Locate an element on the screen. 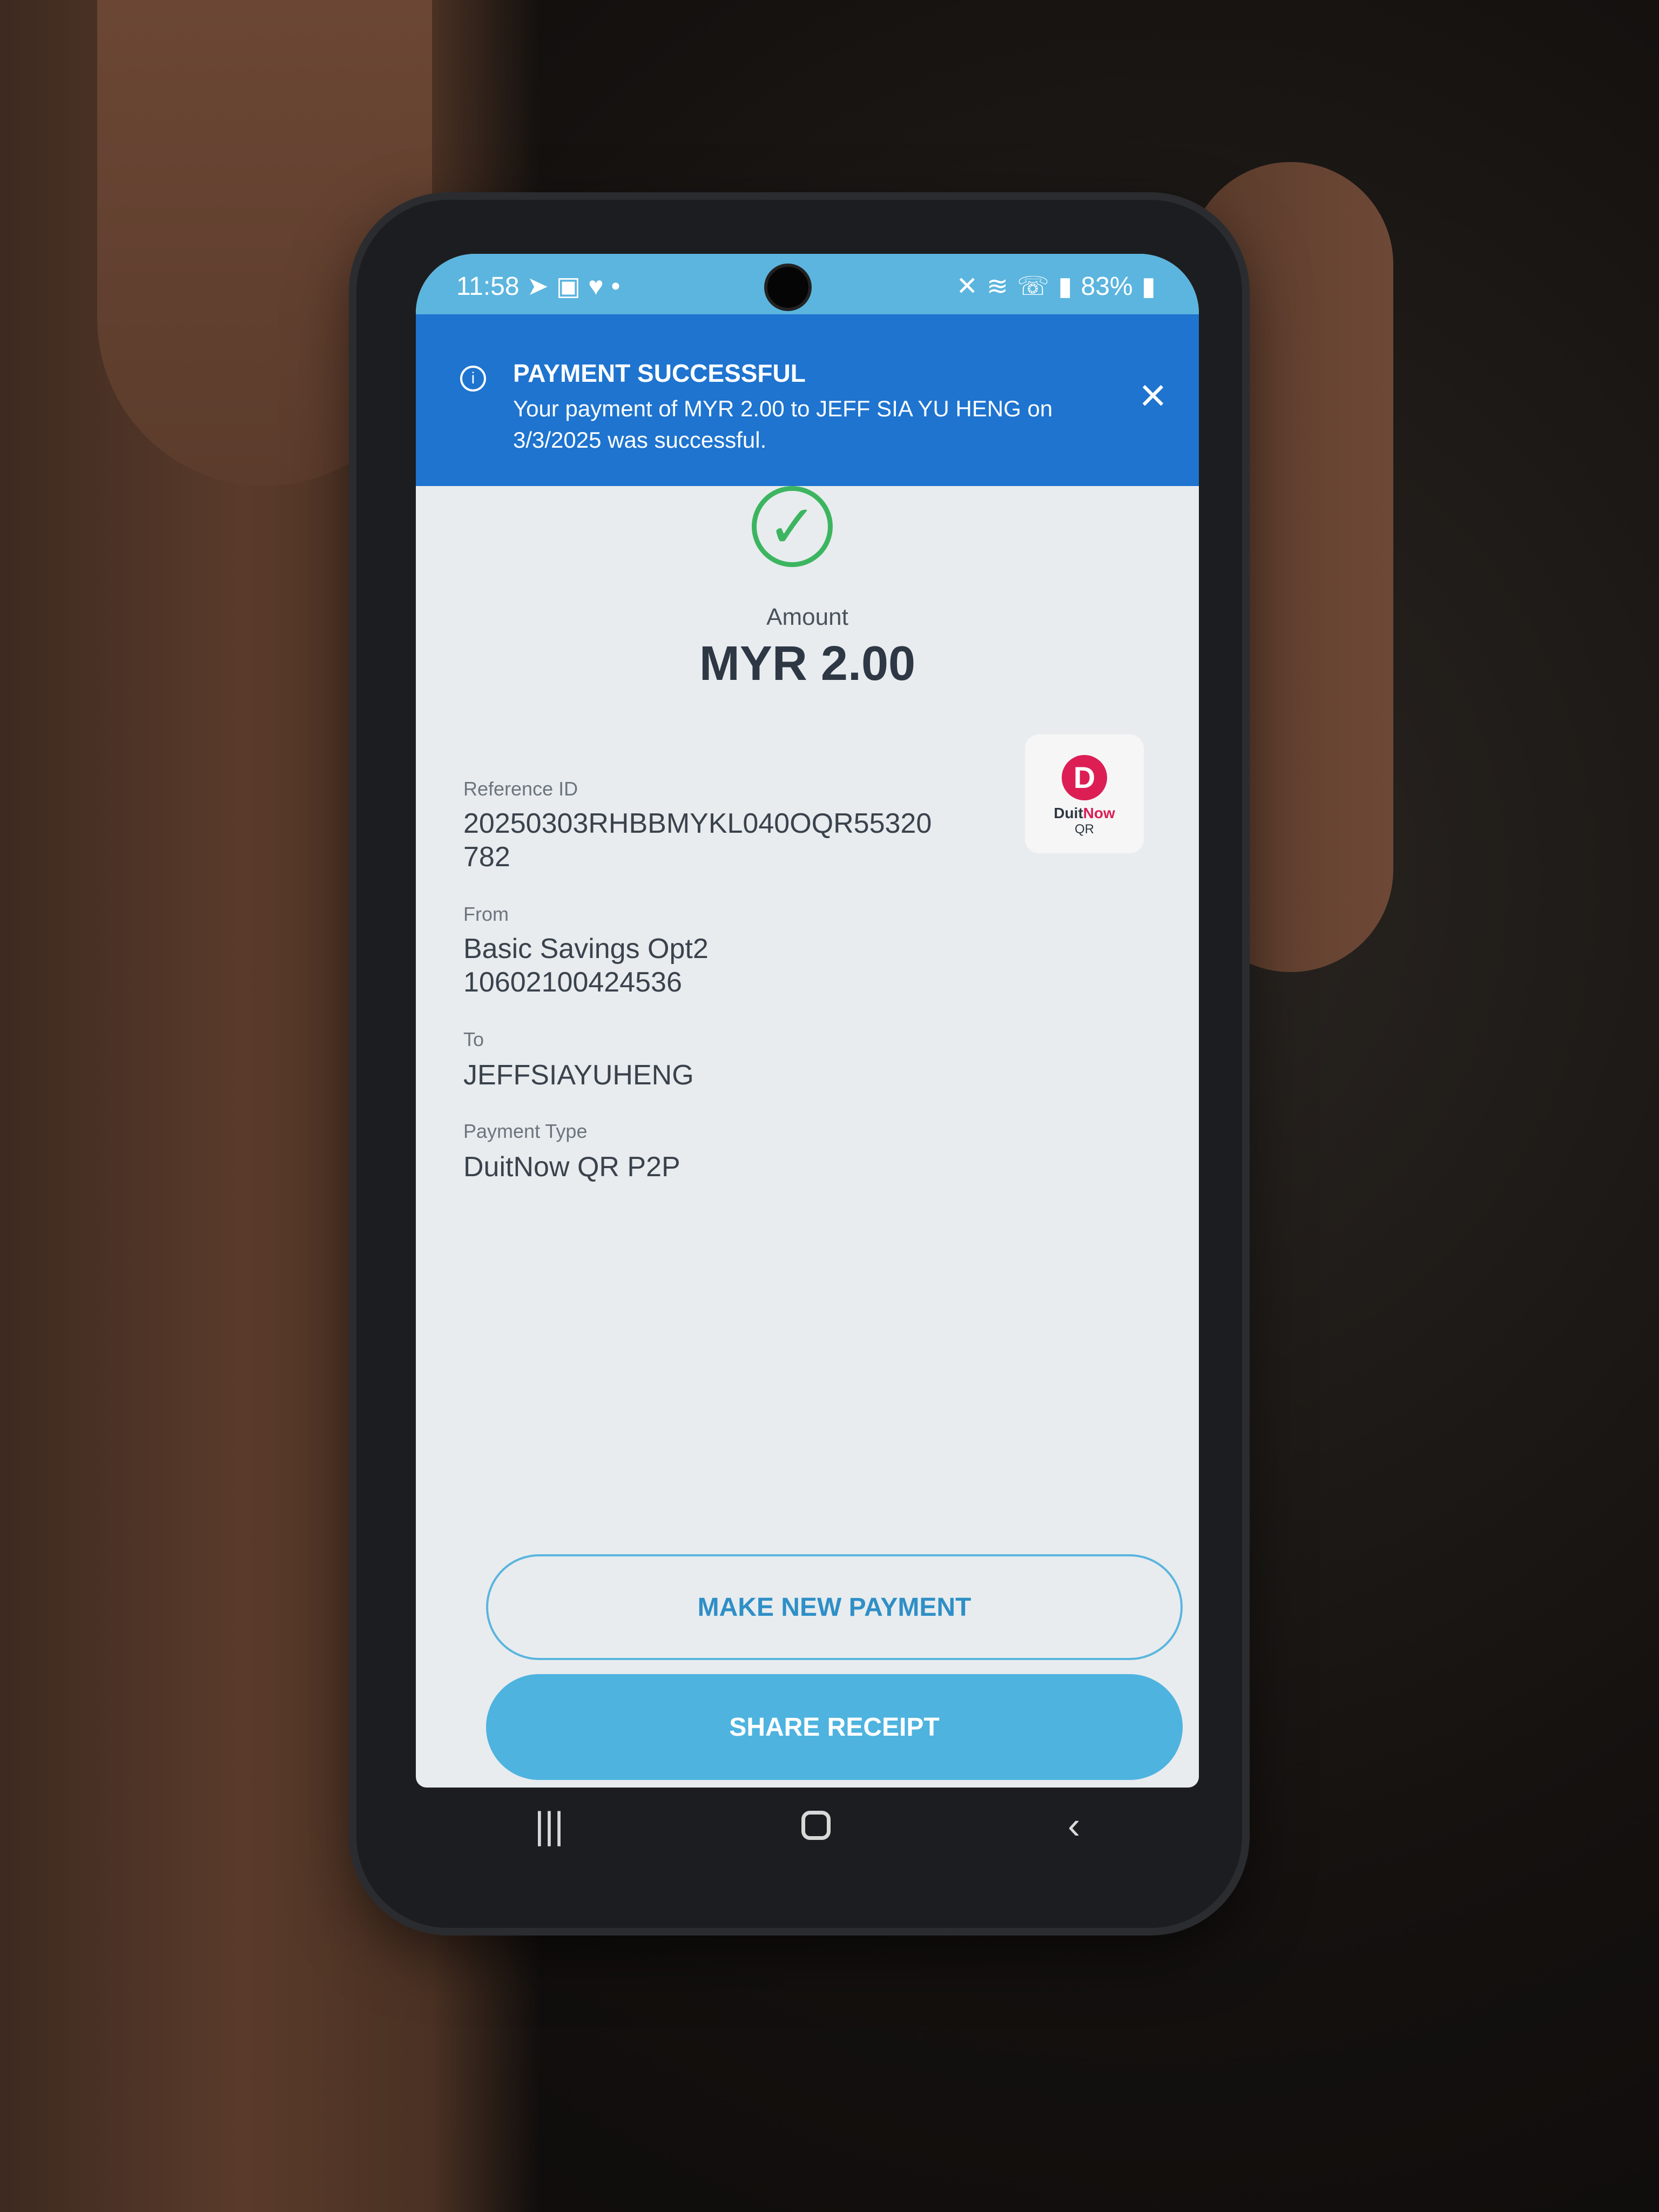 The height and width of the screenshot is (2212, 1659). battery-percent: 83% is located at coordinates (1107, 286).